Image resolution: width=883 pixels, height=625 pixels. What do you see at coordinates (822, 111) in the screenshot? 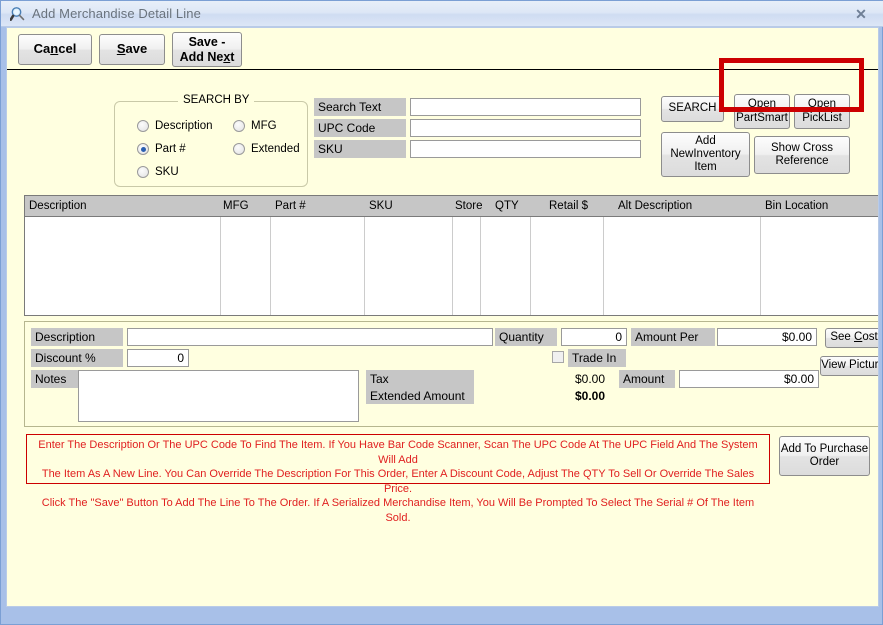
I see `open-picklist-button: Open PickList` at bounding box center [822, 111].